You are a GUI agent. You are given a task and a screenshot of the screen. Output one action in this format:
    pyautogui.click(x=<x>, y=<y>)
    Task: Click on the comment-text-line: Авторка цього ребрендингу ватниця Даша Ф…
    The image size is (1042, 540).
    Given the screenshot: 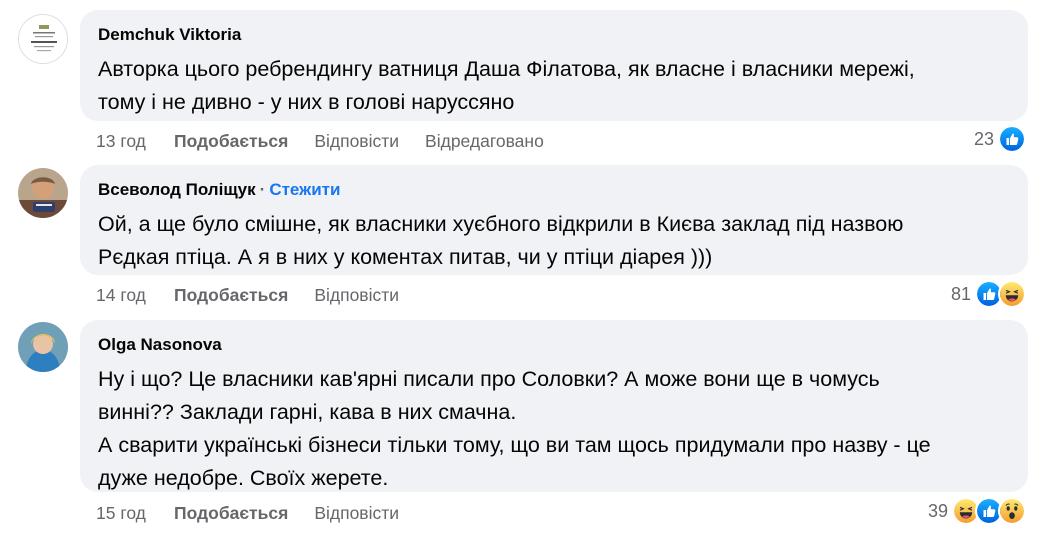 What is the action you would take?
    pyautogui.click(x=506, y=69)
    